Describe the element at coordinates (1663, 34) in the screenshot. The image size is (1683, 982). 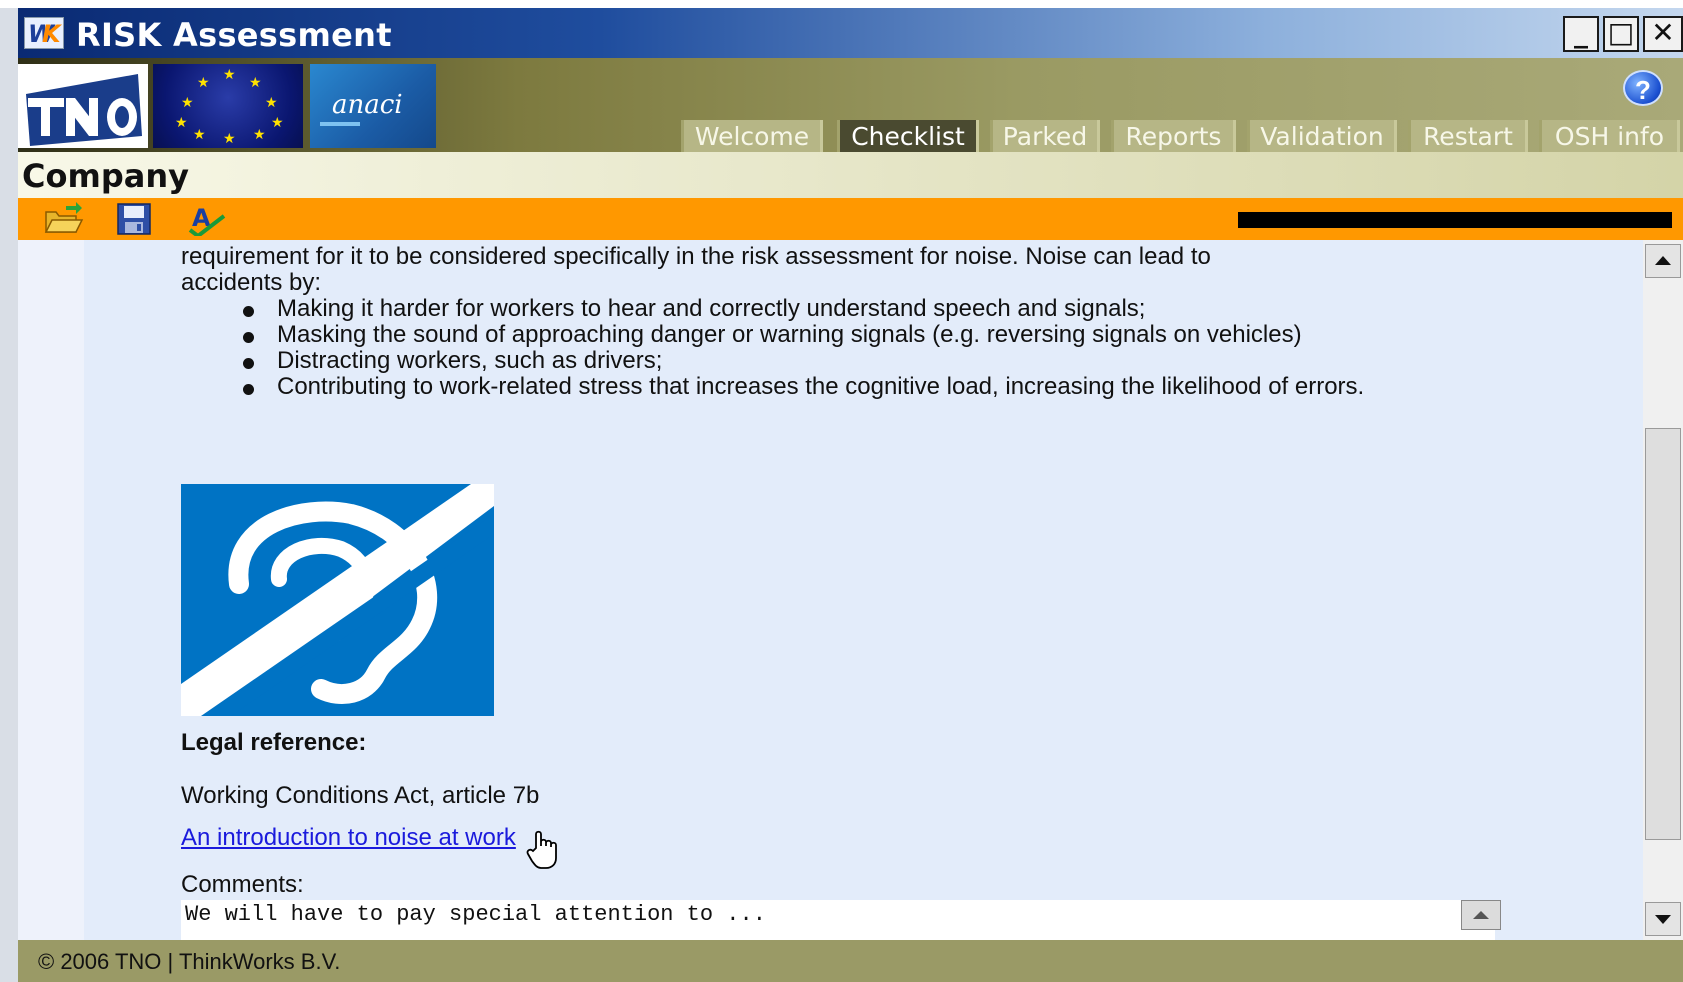
I see `close-button: ✕` at that location.